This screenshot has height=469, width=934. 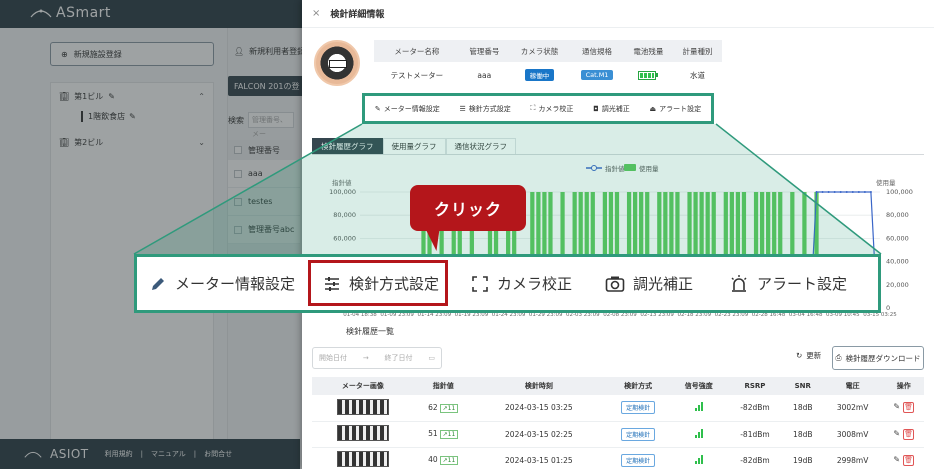 I want to click on camera-status-badge: 稼働中, so click(x=539, y=75).